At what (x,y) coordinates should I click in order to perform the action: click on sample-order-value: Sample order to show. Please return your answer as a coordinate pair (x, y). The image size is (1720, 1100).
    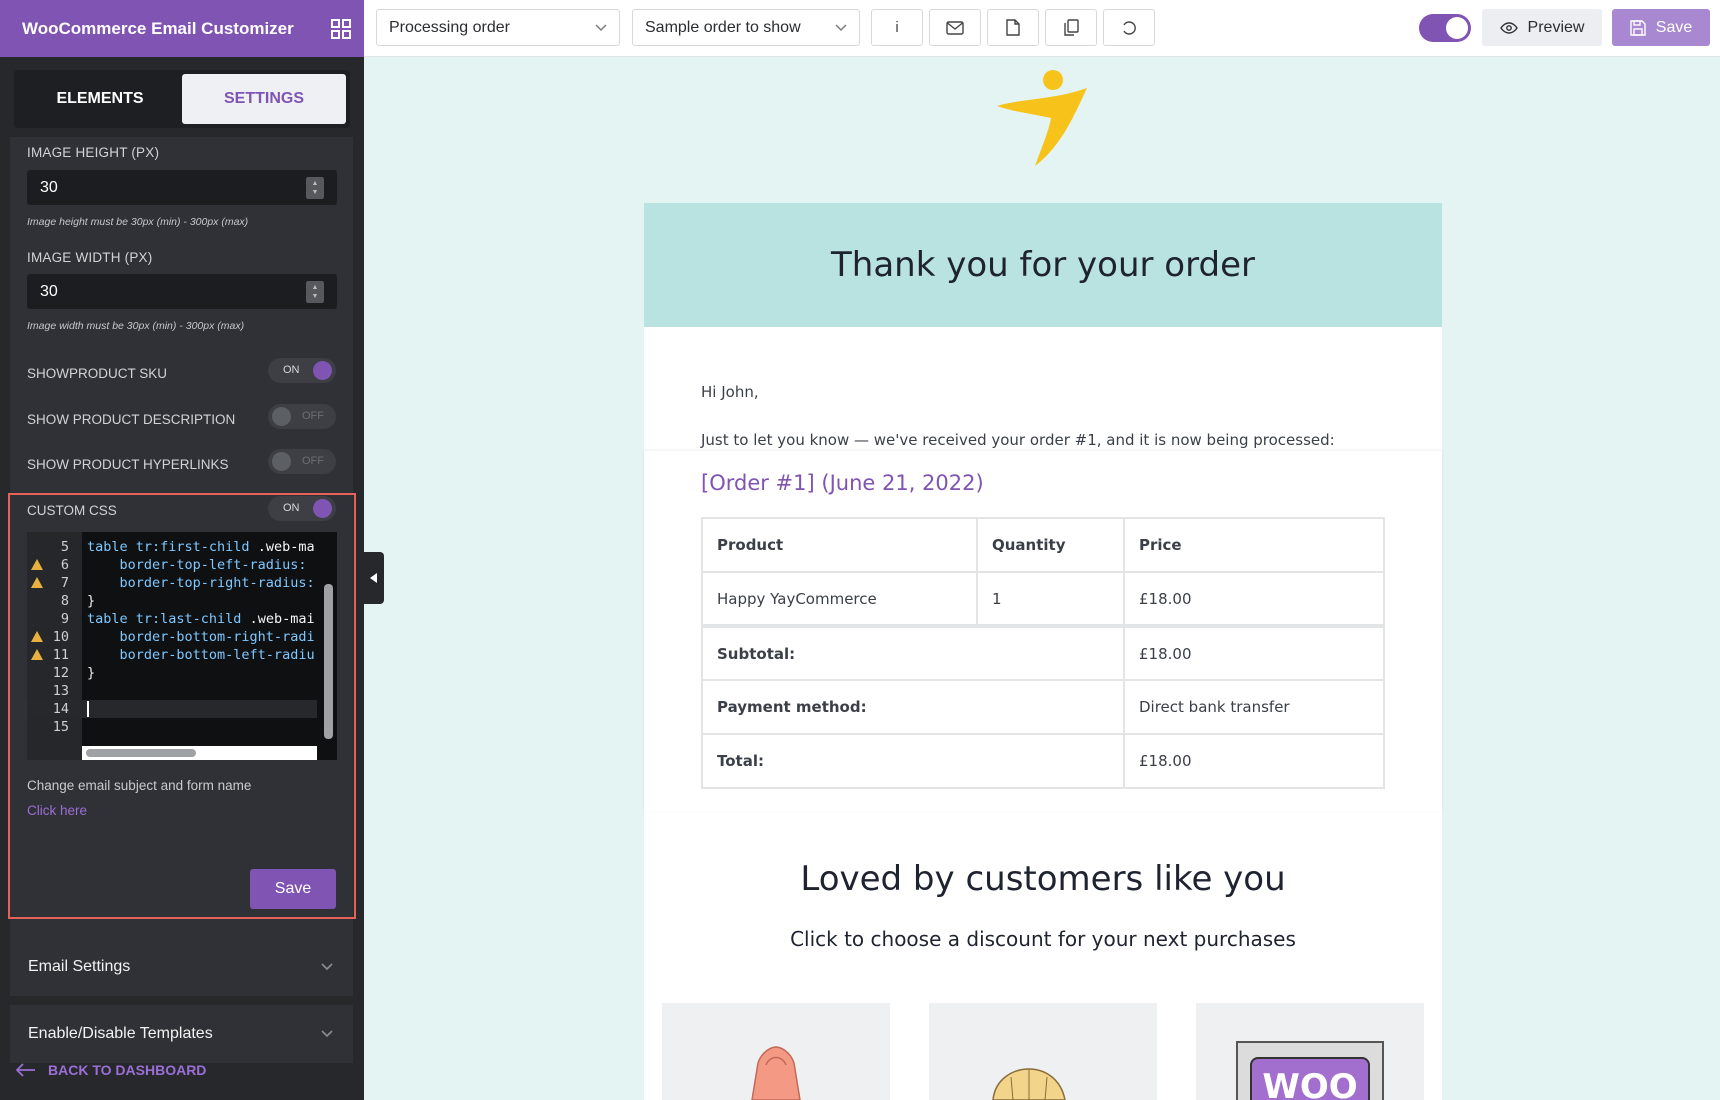
    Looking at the image, I should click on (723, 27).